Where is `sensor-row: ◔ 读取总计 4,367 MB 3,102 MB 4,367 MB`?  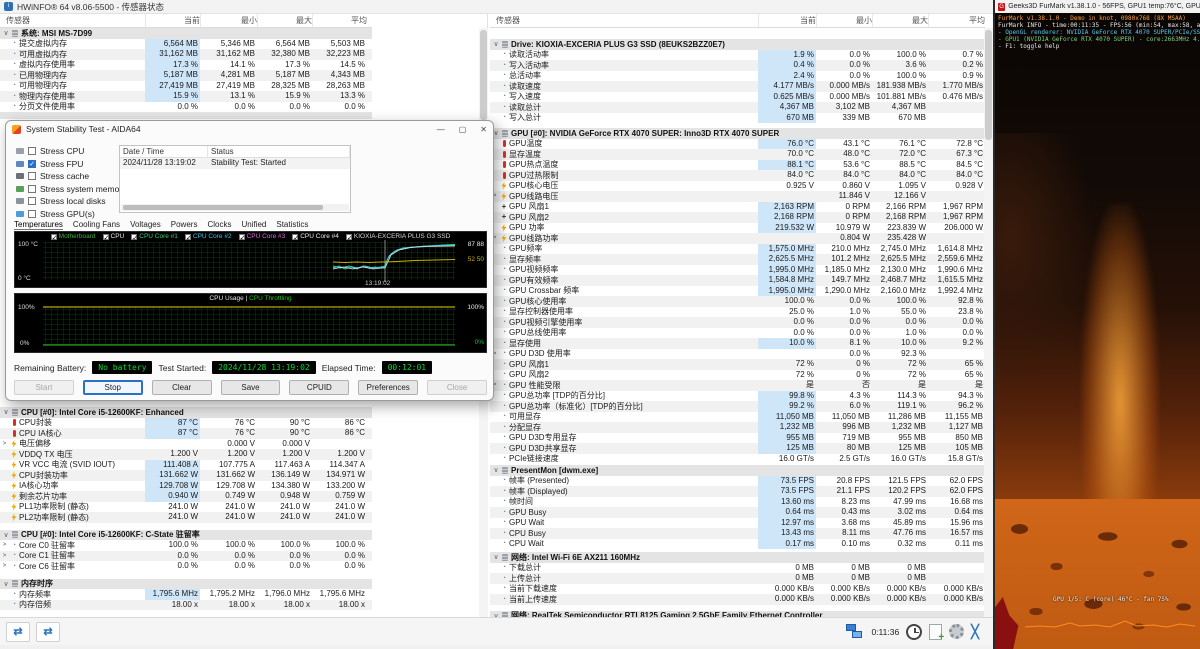 sensor-row: ◔ 读取总计 4,367 MB 3,102 MB 4,367 MB is located at coordinates (737, 107).